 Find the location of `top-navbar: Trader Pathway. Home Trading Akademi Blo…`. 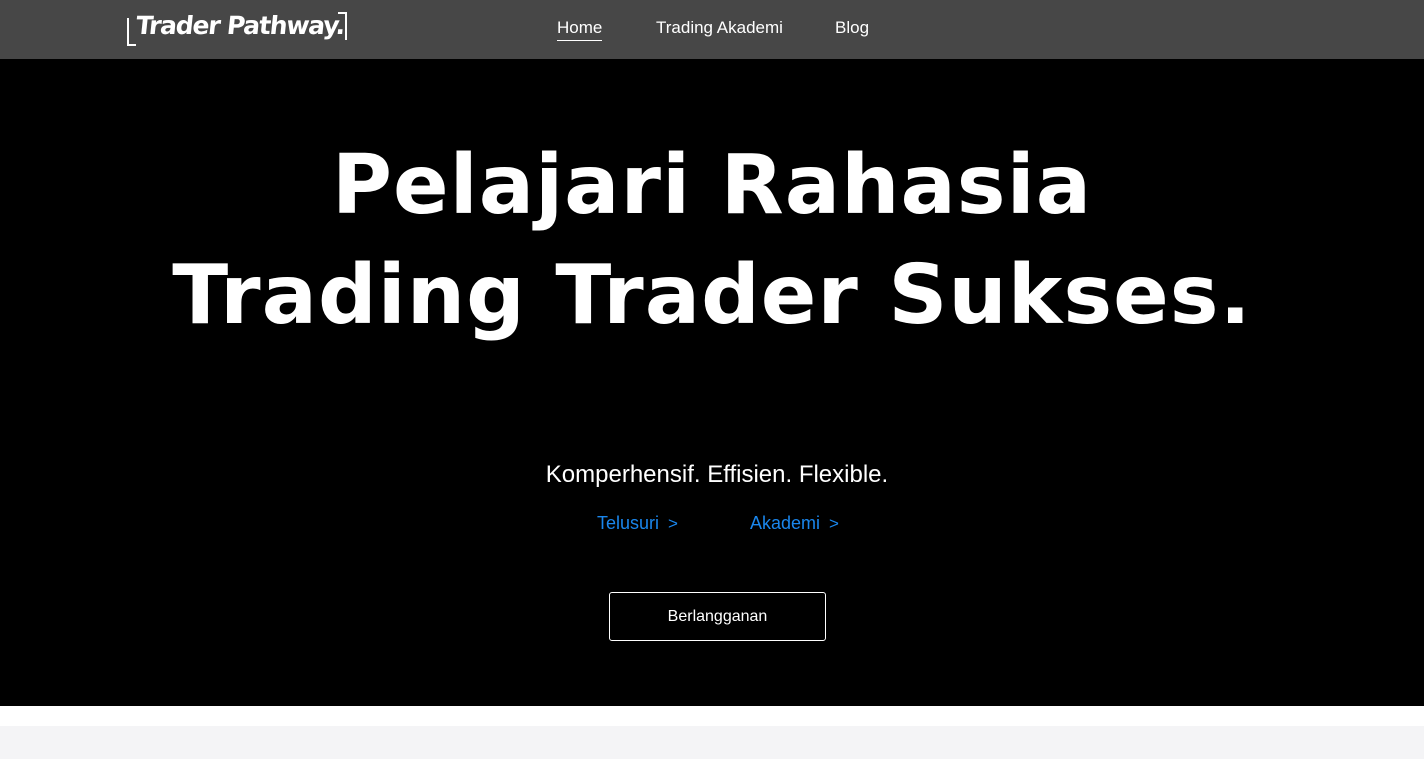

top-navbar: Trader Pathway. Home Trading Akademi Blo… is located at coordinates (712, 29).